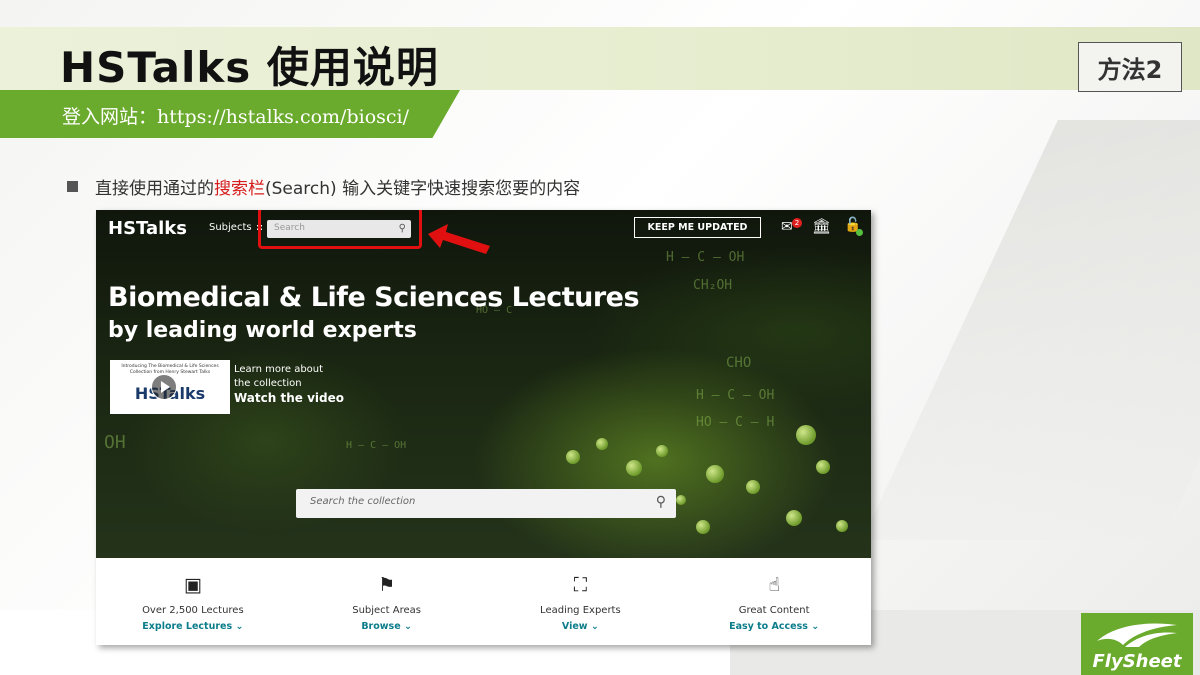 Image resolution: width=1200 pixels, height=675 pixels. Describe the element at coordinates (193, 601) in the screenshot. I see `feature-lectures: ▣ Over 2,500 Lectures Explore Lectures ⌄` at that location.